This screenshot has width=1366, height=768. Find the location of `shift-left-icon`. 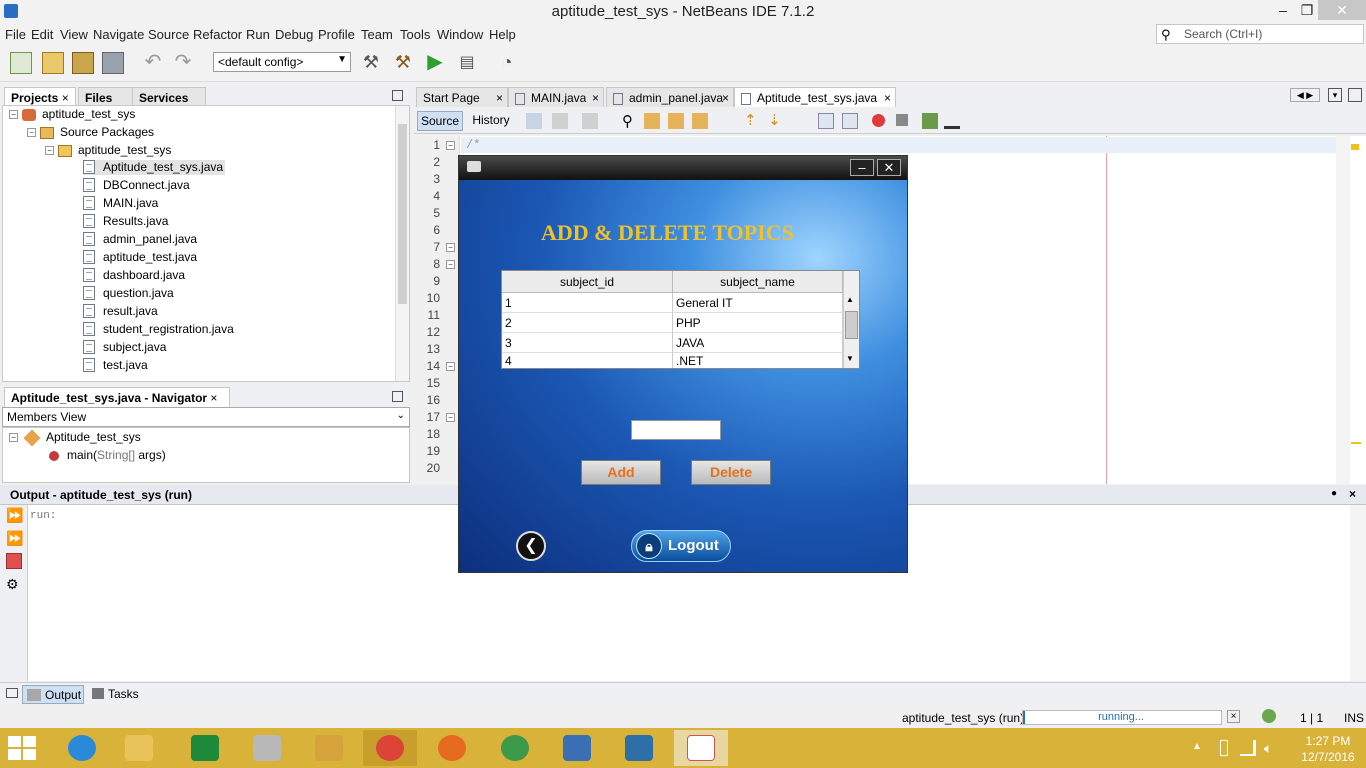

shift-left-icon is located at coordinates (826, 121).